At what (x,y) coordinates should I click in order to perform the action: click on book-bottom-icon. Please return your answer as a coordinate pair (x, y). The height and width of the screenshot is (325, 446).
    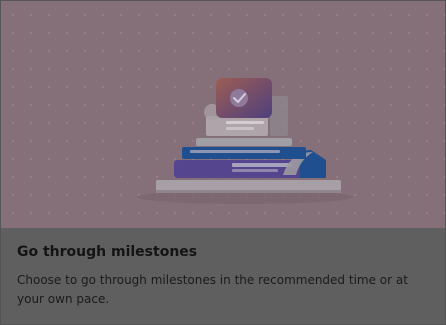
    Looking at the image, I should click on (248, 186).